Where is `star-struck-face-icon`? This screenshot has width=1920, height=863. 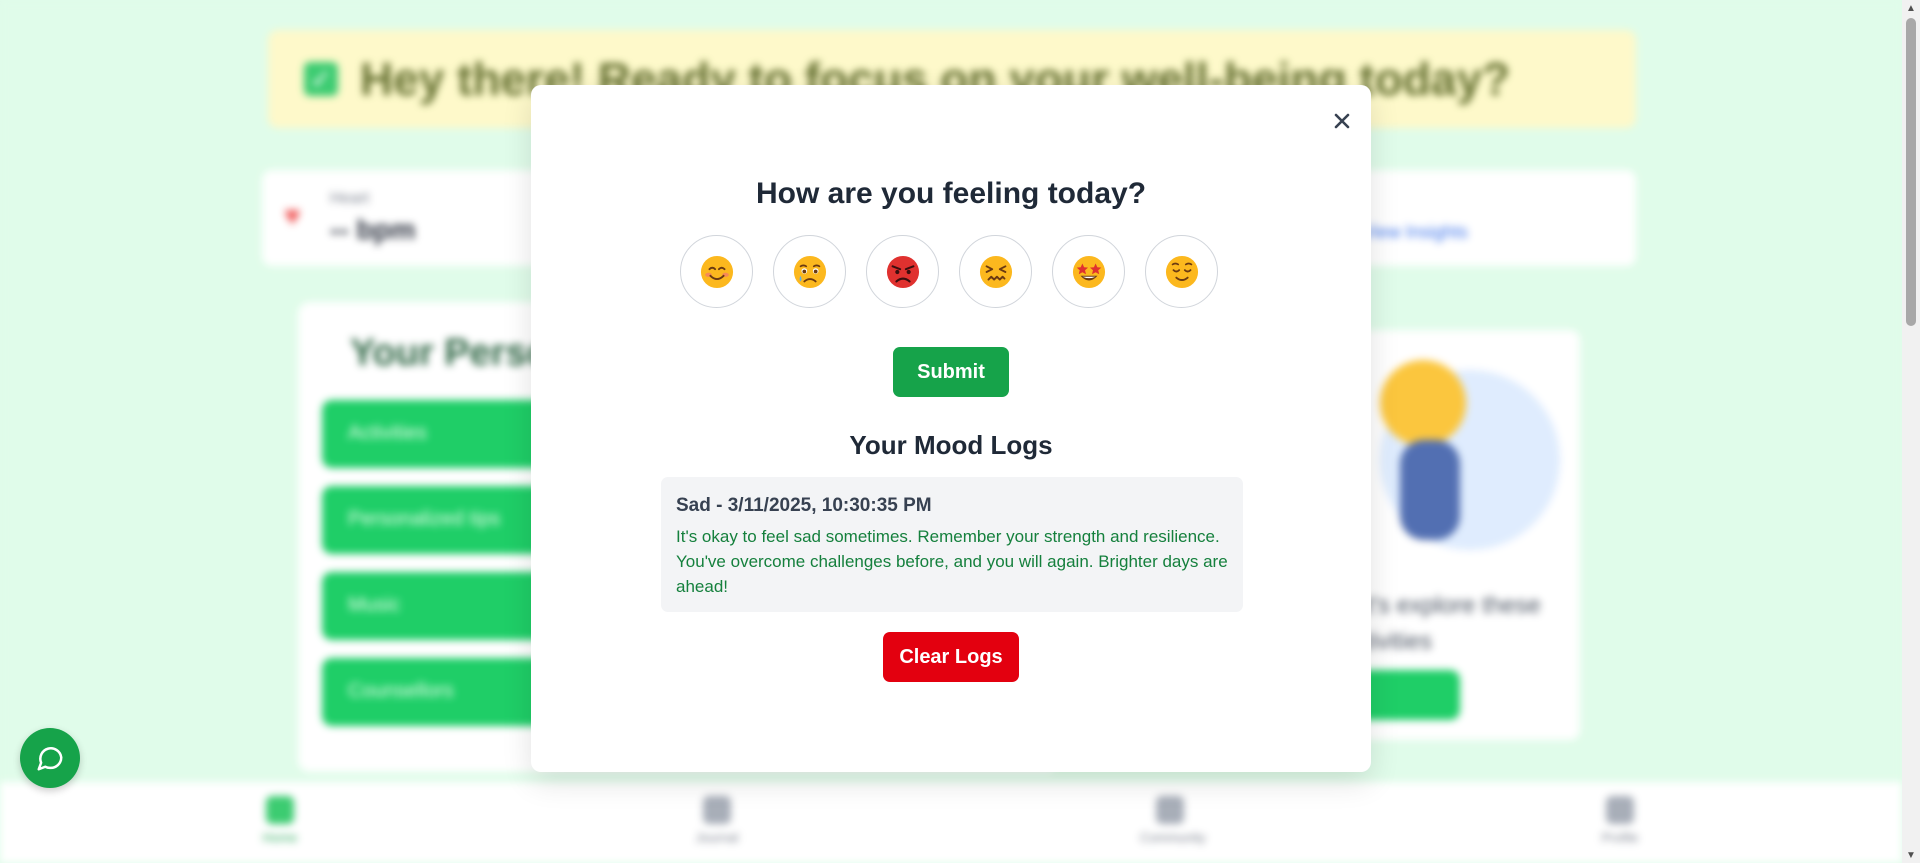 star-struck-face-icon is located at coordinates (1088, 271).